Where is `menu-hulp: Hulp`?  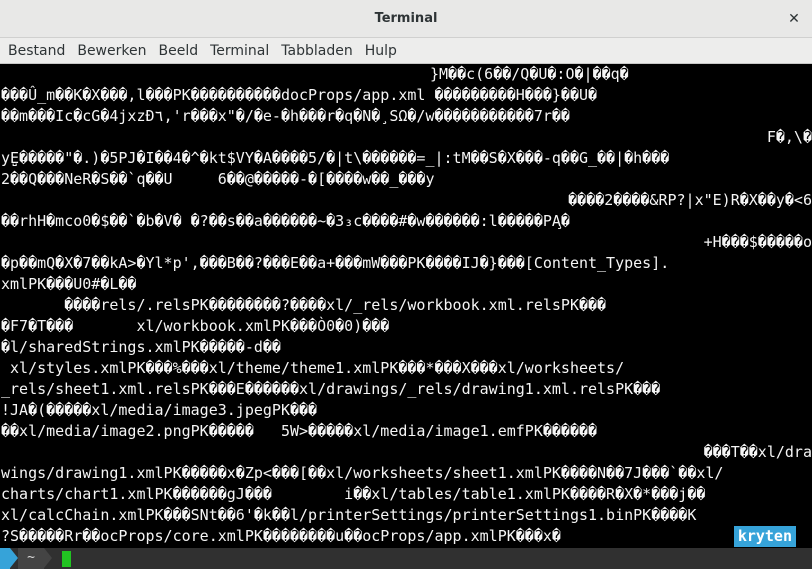
menu-hulp: Hulp is located at coordinates (381, 51).